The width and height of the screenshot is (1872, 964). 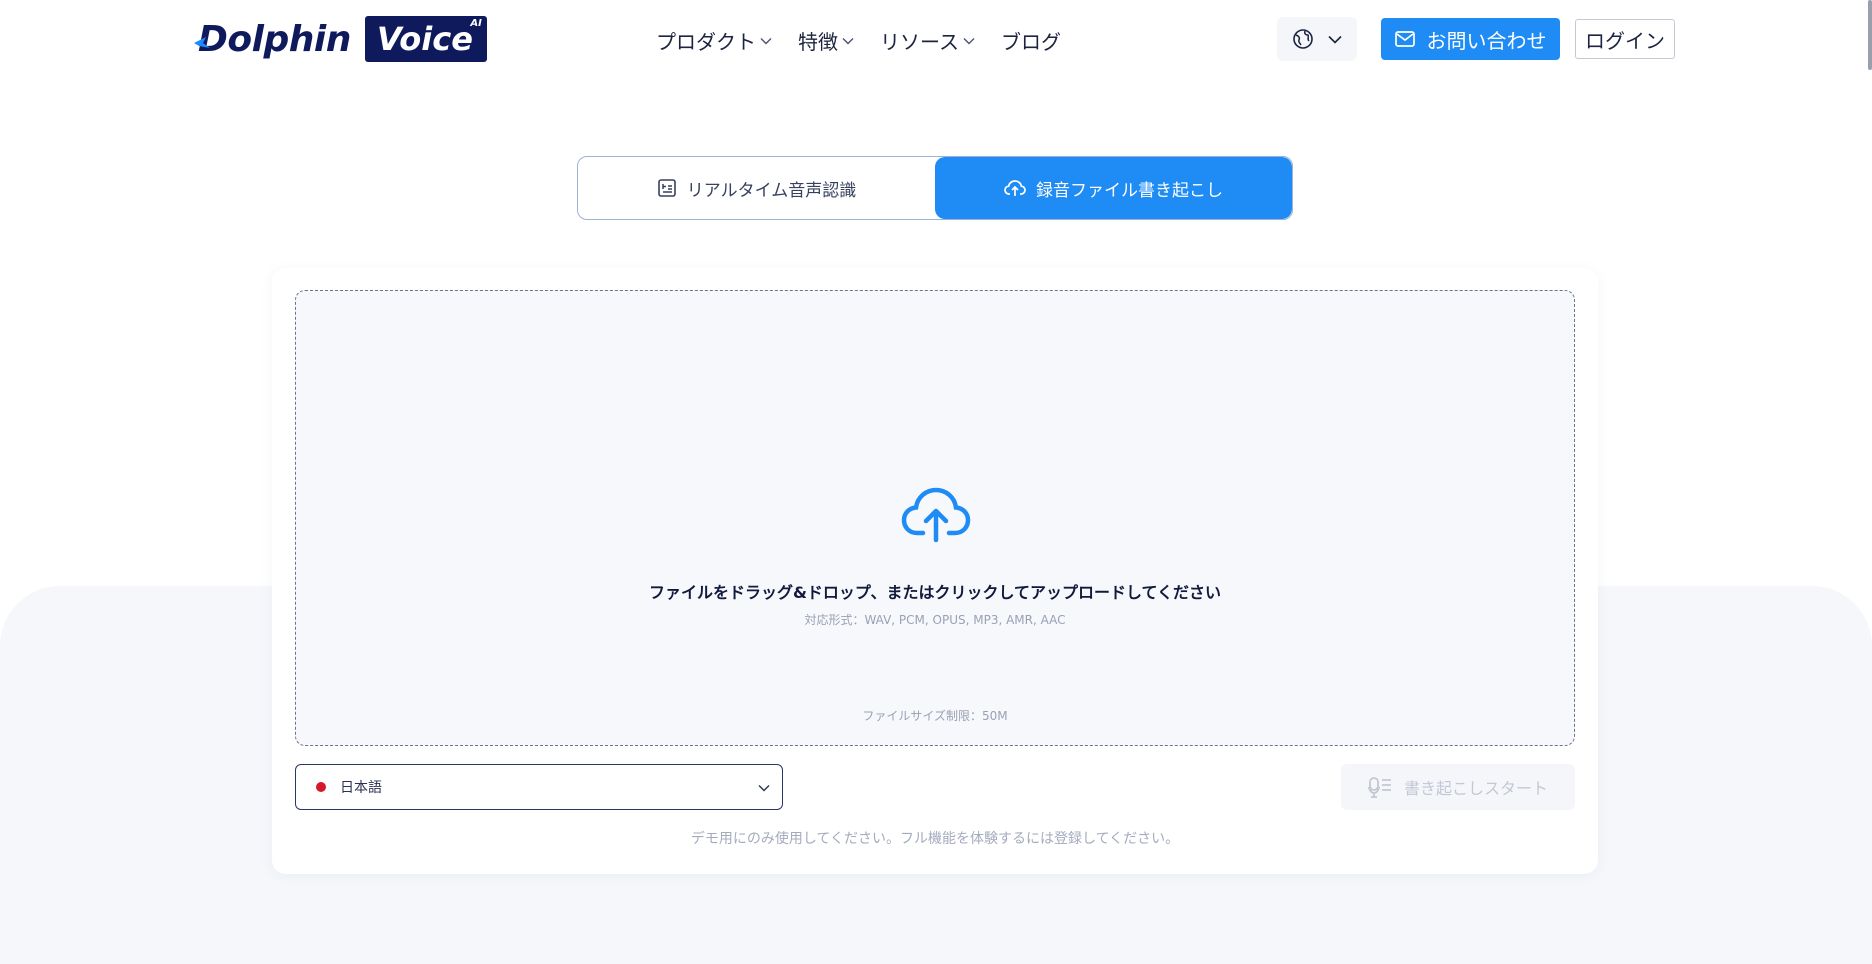 What do you see at coordinates (425, 39) in the screenshot?
I see `logo-voice-badge: Voice AI` at bounding box center [425, 39].